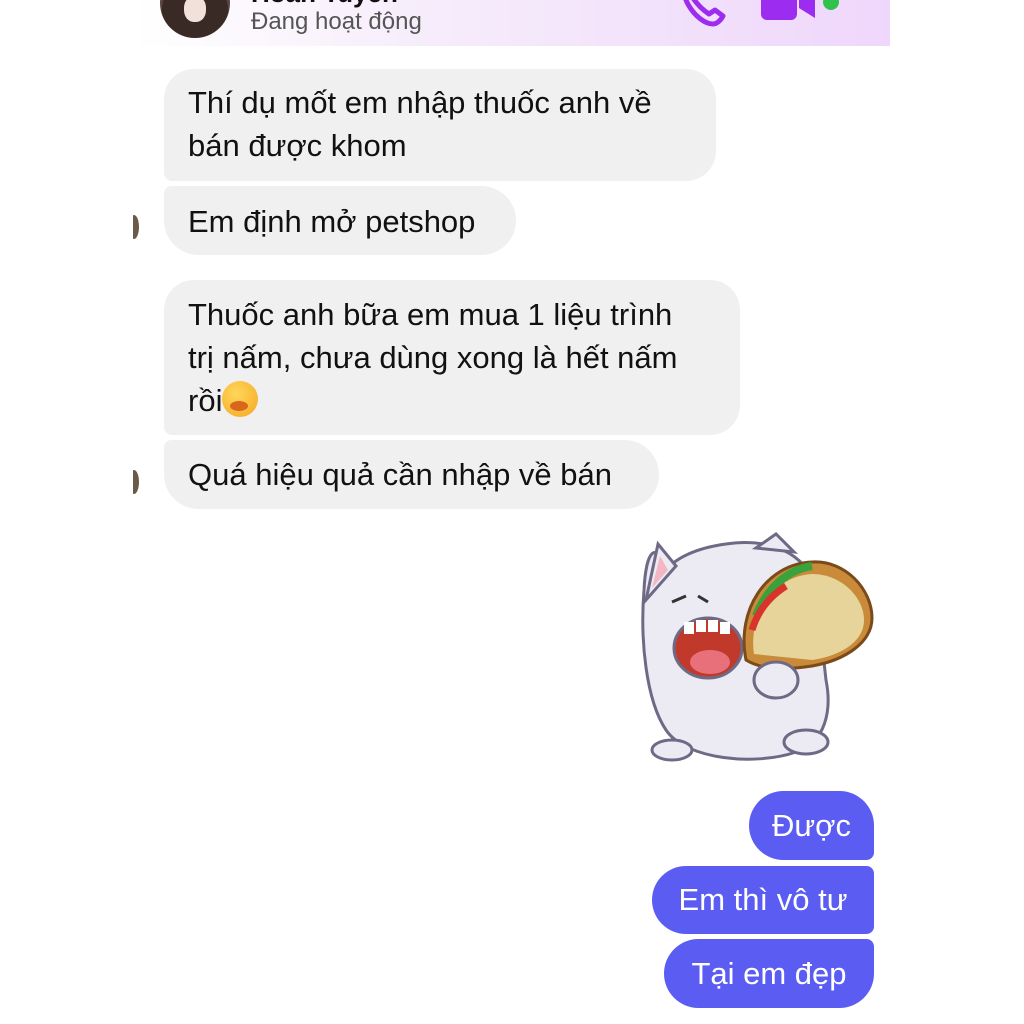  I want to click on contact-avatar, so click(195, 19).